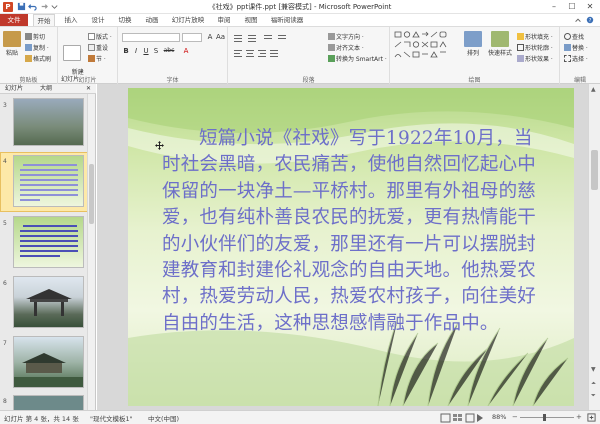  Describe the element at coordinates (554, 7) in the screenshot. I see `minimize-button: –` at that location.